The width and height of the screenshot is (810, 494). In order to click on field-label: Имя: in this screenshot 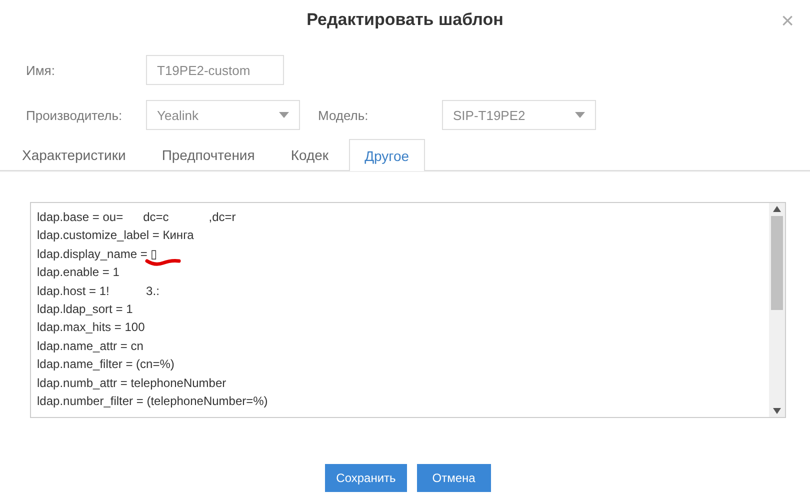, I will do `click(41, 70)`.